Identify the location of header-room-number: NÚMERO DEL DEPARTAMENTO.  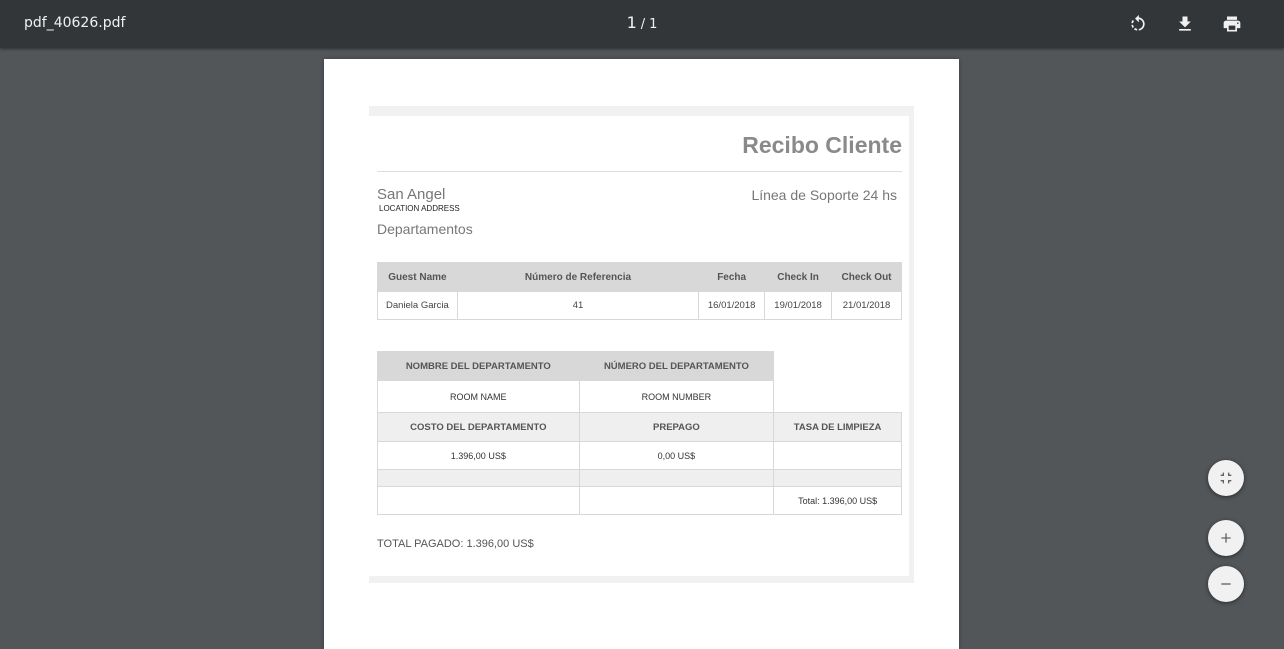
(676, 366).